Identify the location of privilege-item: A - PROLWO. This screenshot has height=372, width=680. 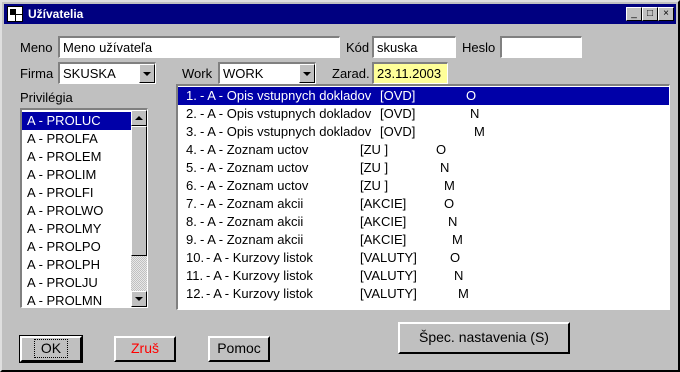
(76, 211).